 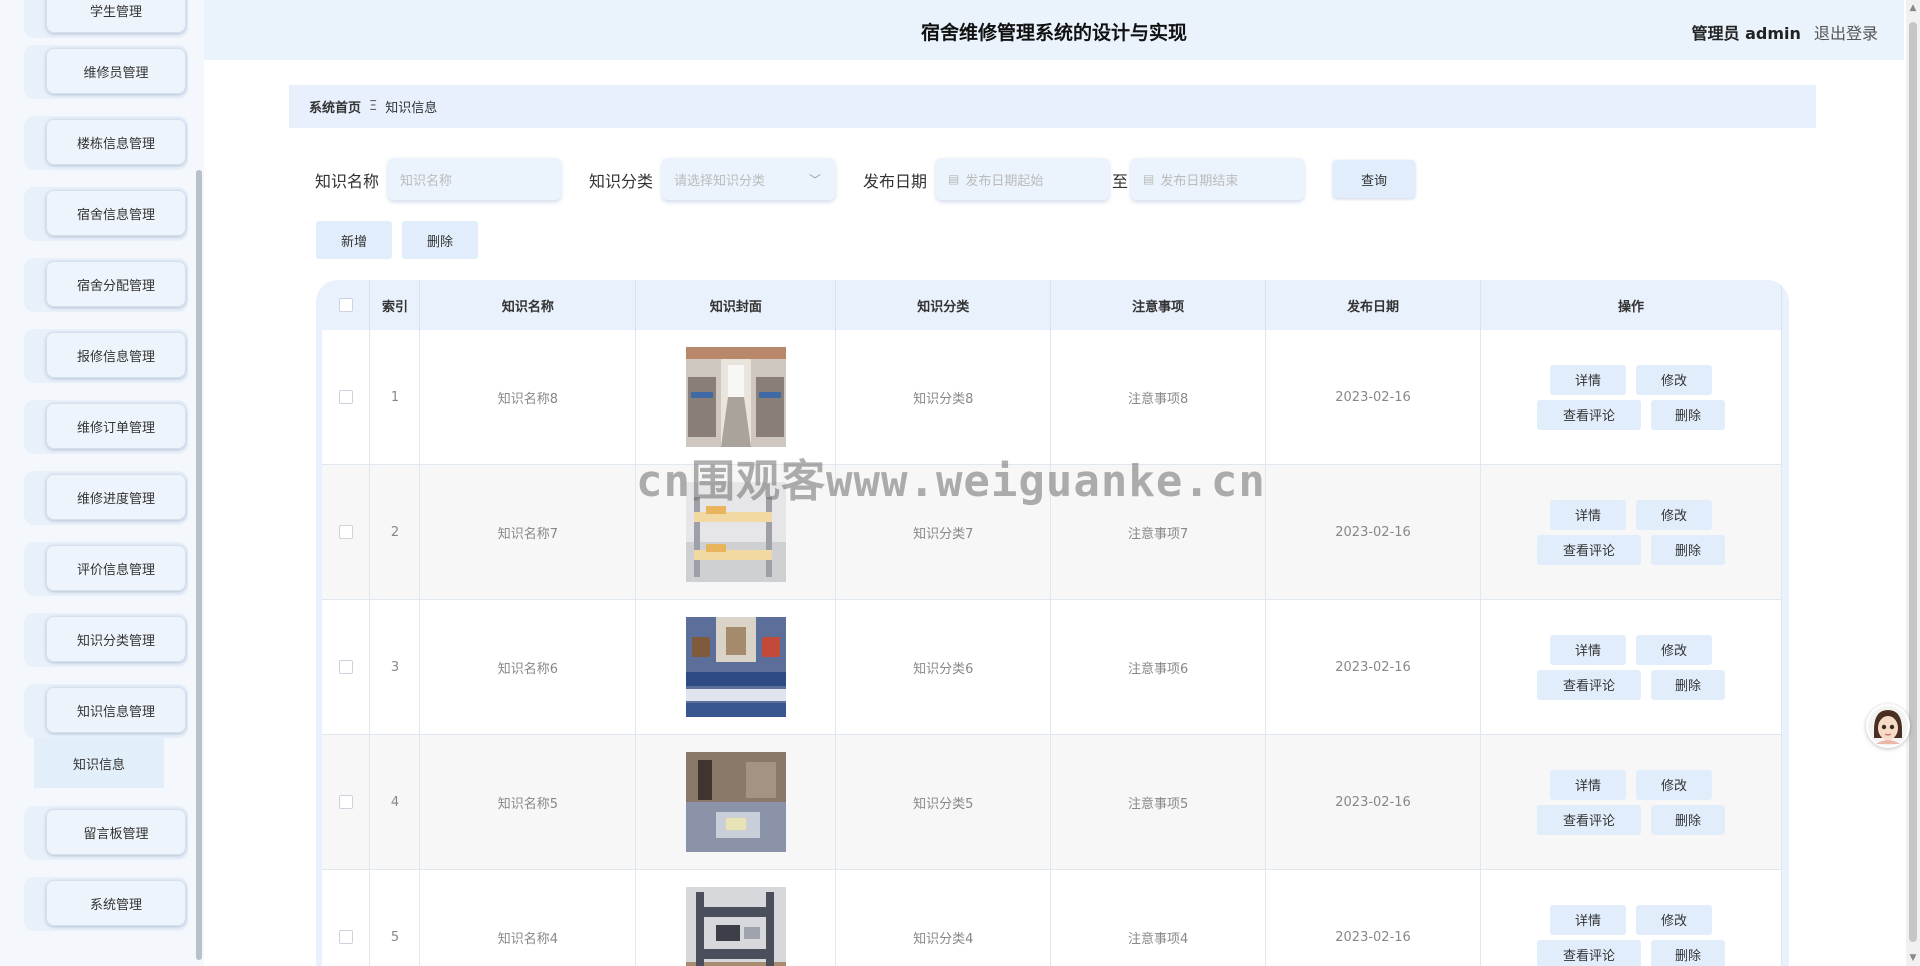 I want to click on sidebar-item-label: 维修订单管理, so click(x=116, y=426).